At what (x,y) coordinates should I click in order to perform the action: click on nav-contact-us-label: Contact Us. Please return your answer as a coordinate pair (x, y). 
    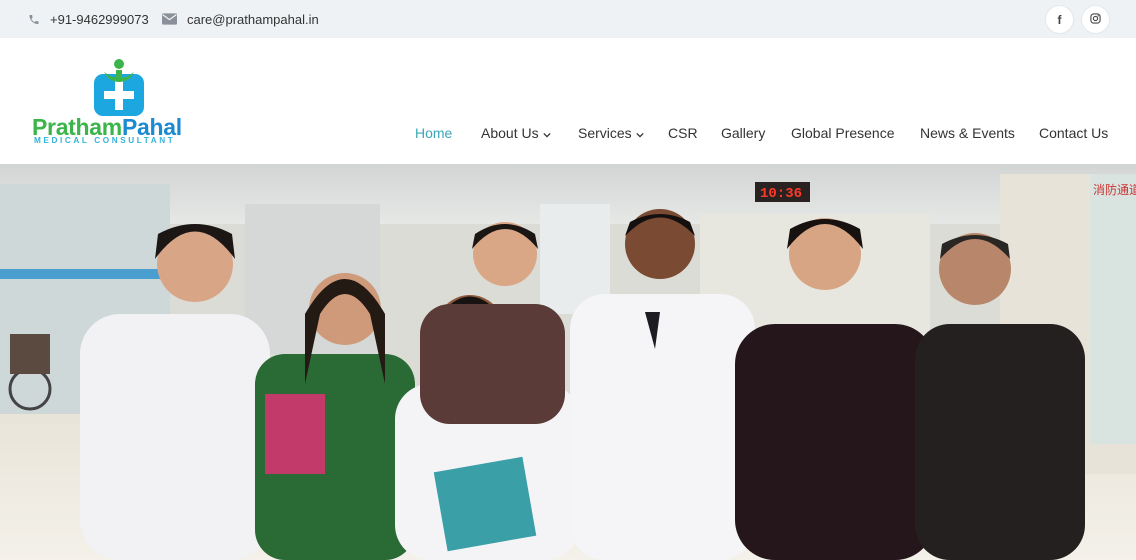
    Looking at the image, I should click on (1074, 133).